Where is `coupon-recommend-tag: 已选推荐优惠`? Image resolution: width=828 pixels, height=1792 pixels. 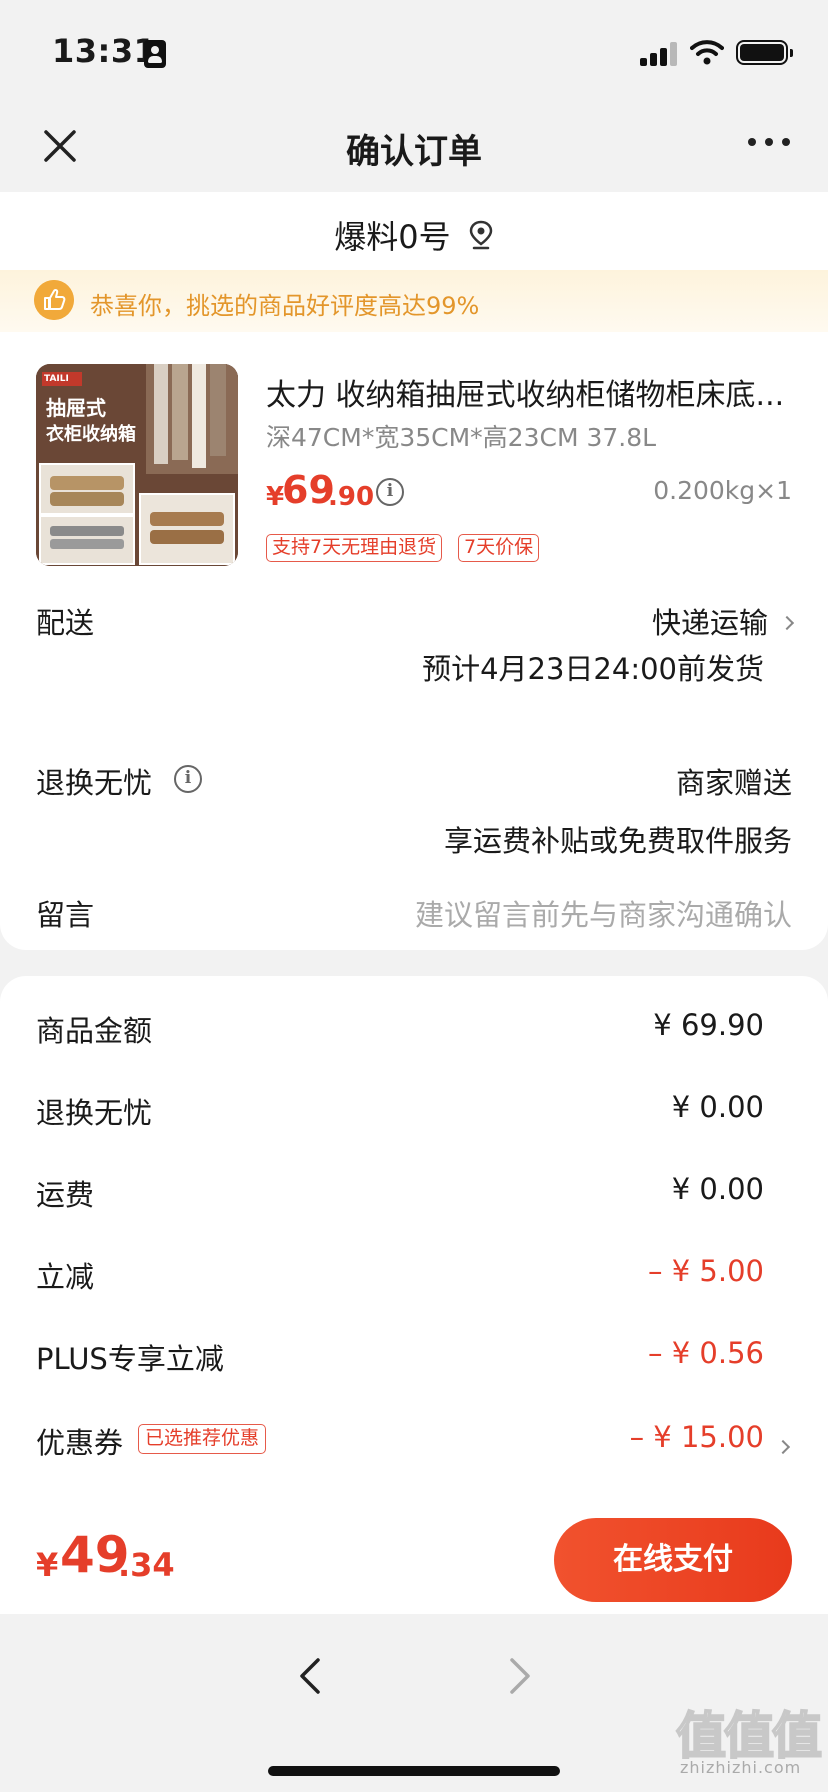 coupon-recommend-tag: 已选推荐优惠 is located at coordinates (202, 1439).